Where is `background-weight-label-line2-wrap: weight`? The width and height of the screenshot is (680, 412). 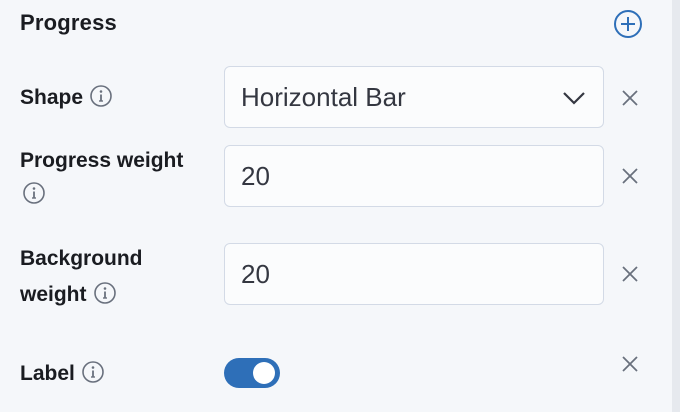 background-weight-label-line2-wrap: weight is located at coordinates (81, 295).